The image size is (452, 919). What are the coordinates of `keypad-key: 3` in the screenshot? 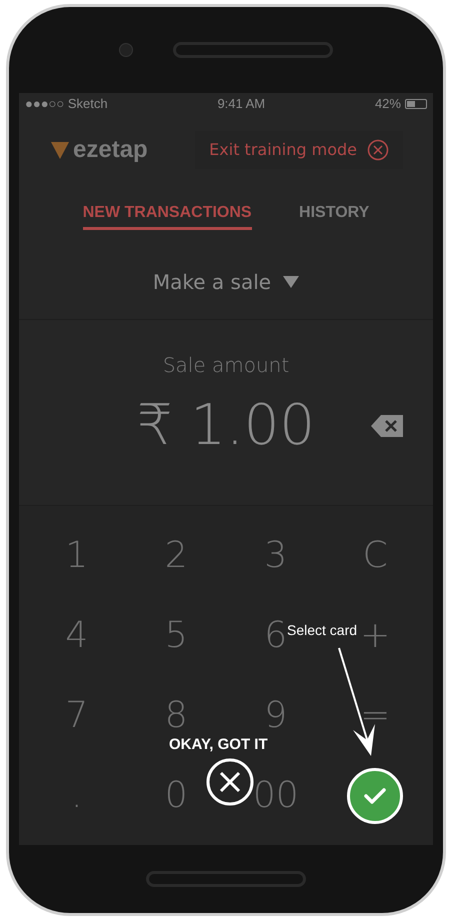 It's located at (276, 556).